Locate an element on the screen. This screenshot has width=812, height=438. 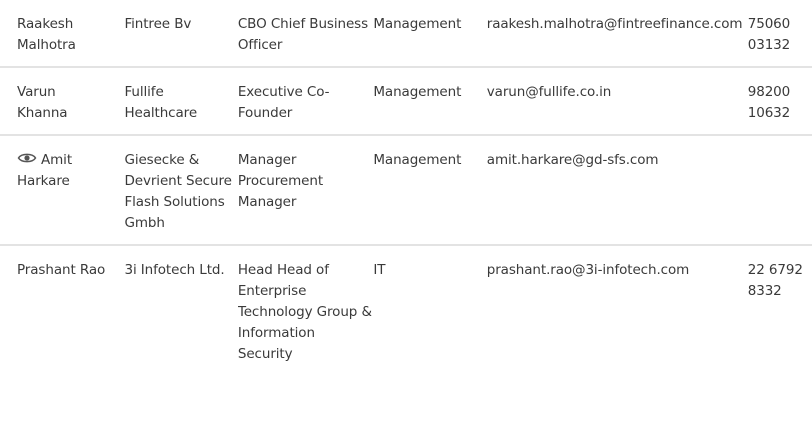
contact-name: Raakesh Malhotra is located at coordinates (46, 34).